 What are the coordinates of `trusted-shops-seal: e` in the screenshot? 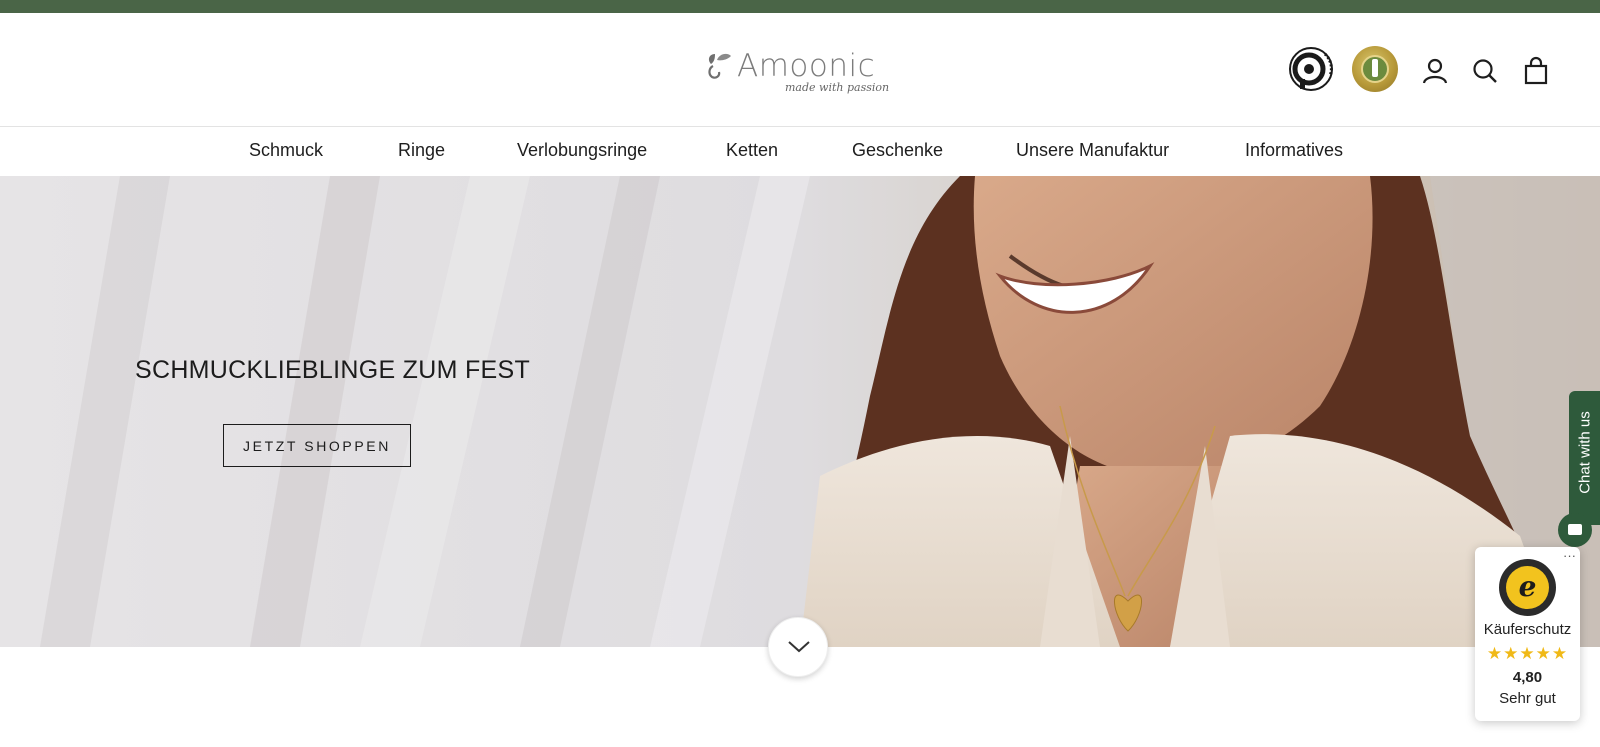 It's located at (1527, 587).